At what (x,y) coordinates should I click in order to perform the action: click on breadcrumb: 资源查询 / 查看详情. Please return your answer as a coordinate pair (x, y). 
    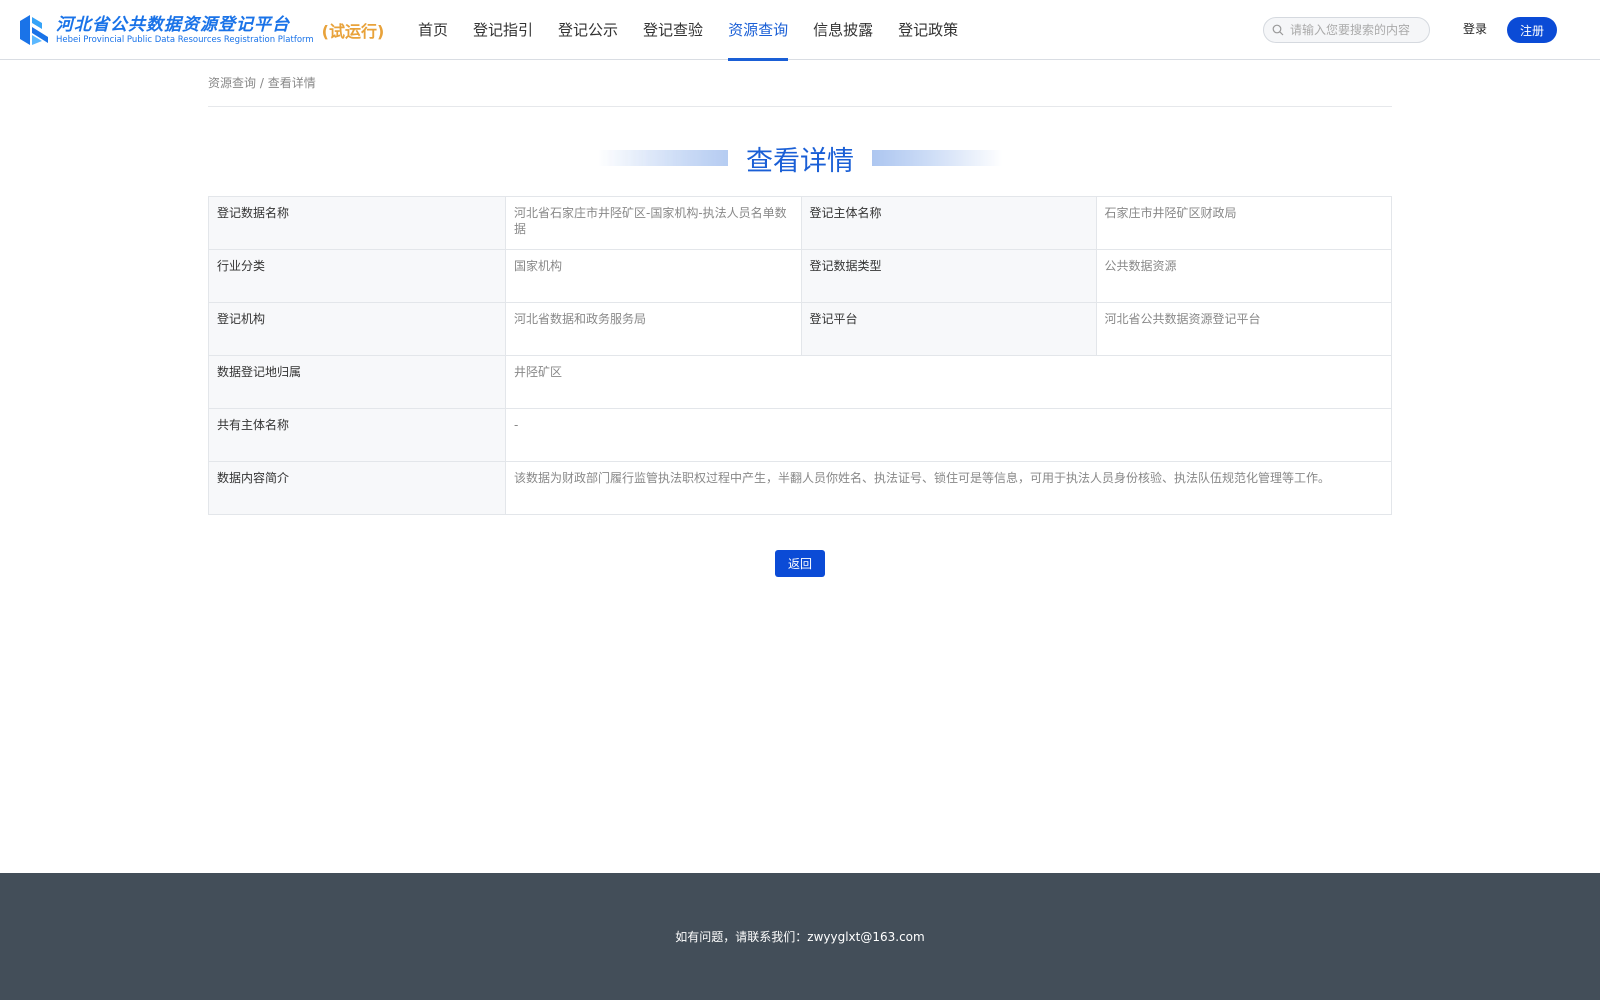
    Looking at the image, I should click on (800, 90).